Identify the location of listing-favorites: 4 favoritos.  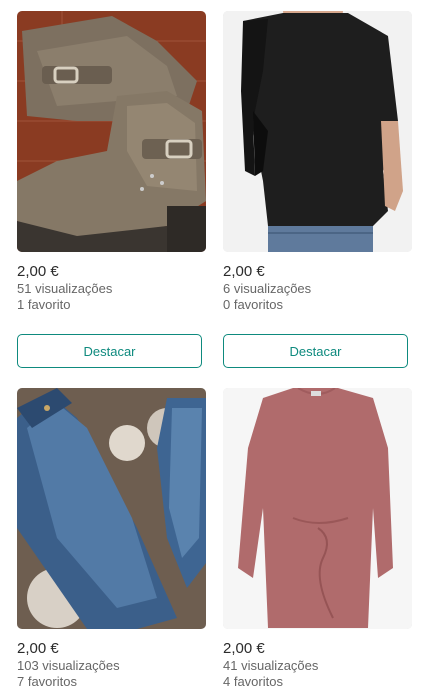
(253, 681).